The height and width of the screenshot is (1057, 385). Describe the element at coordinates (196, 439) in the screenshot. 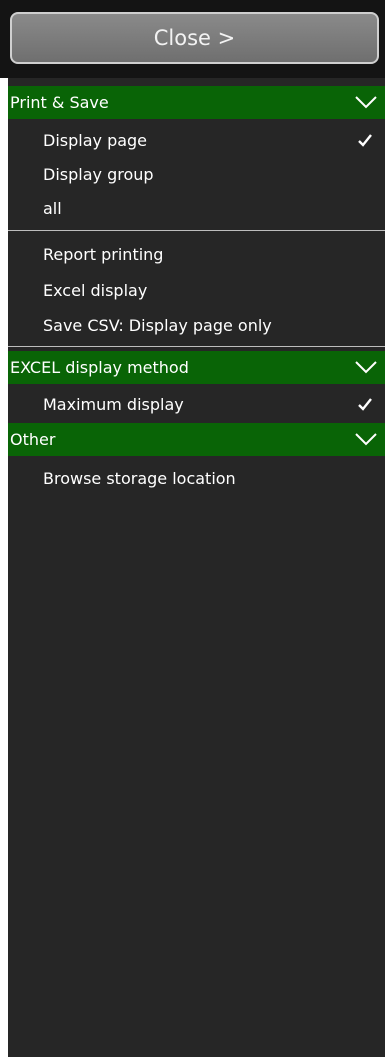

I see `section-header-other: Other` at that location.